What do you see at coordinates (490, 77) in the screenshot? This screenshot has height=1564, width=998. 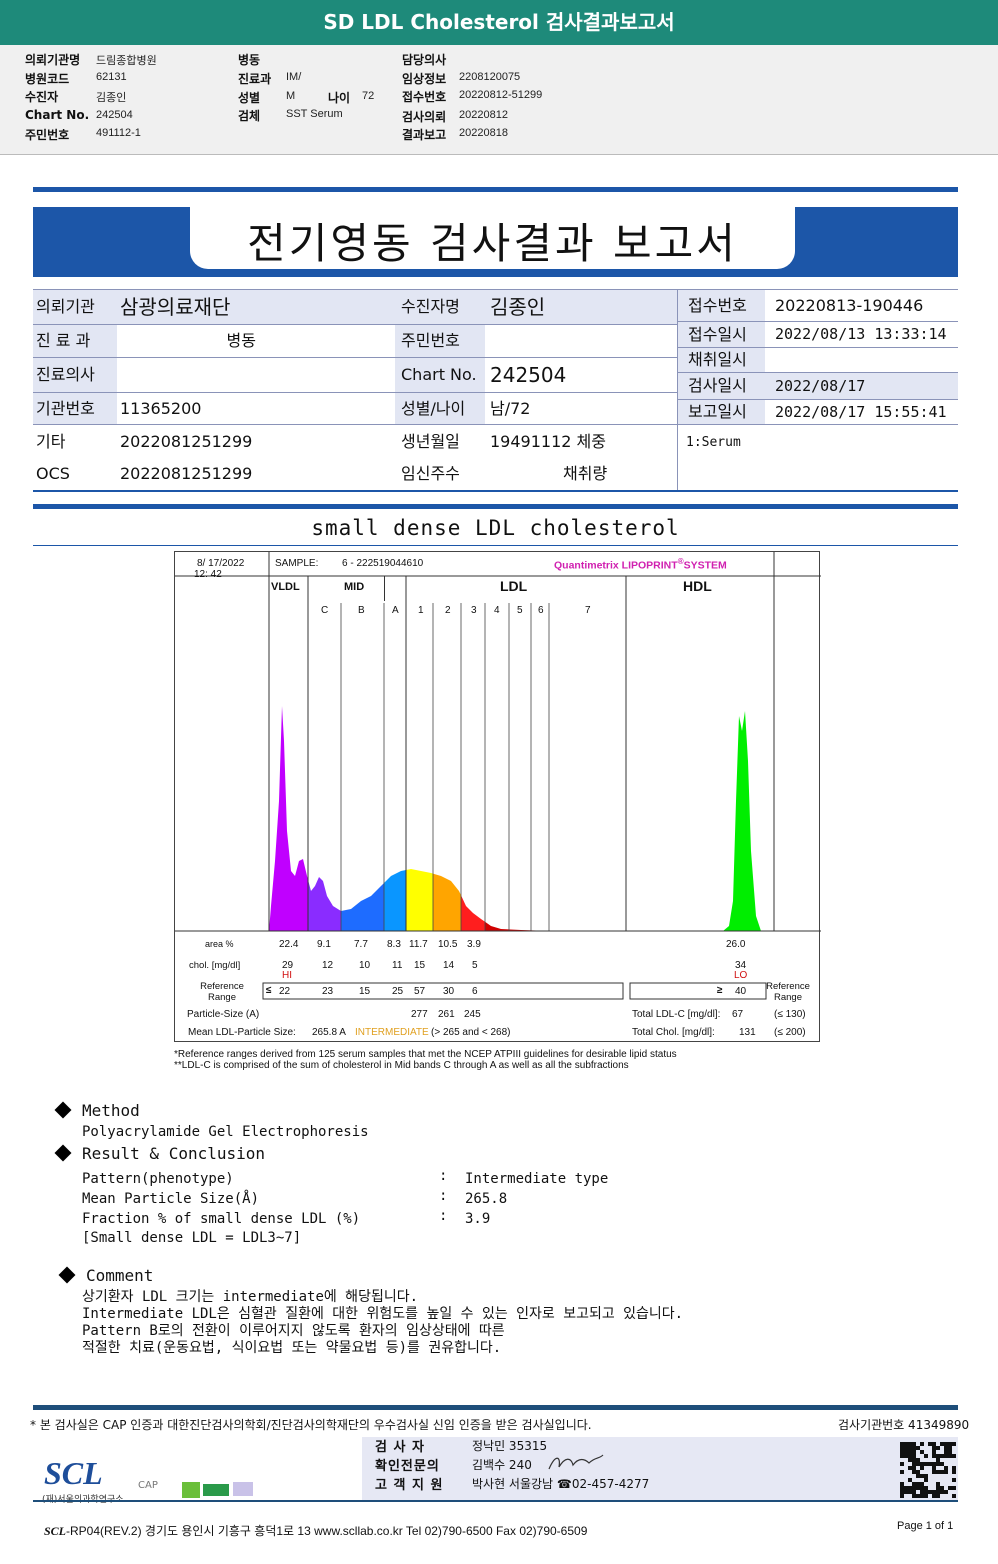 I see `info-value: 2208120075` at bounding box center [490, 77].